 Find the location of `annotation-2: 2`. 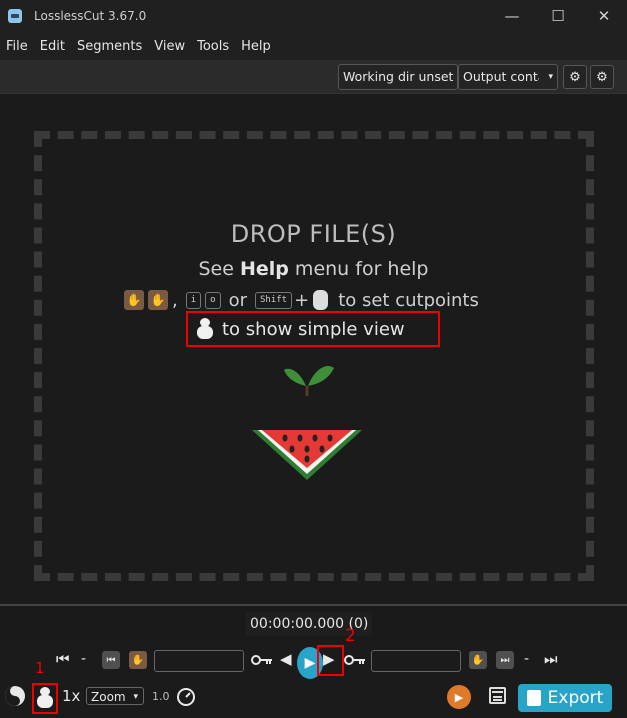

annotation-2: 2 is located at coordinates (350, 636).